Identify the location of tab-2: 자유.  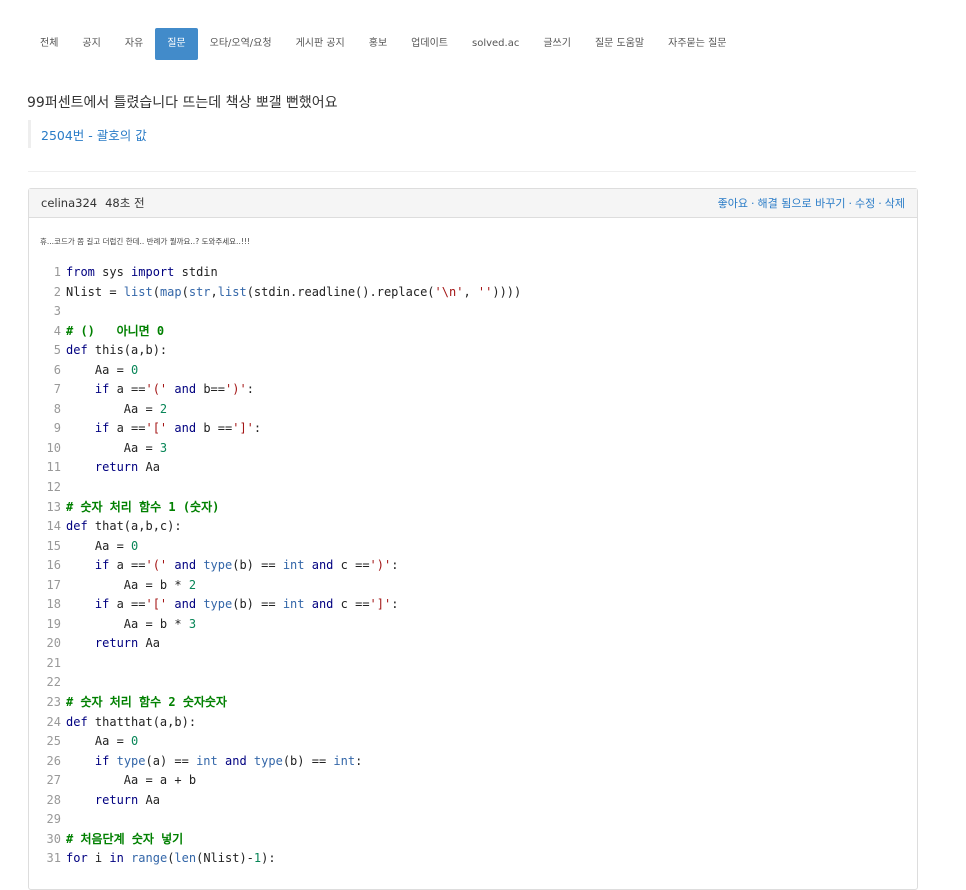
(134, 44).